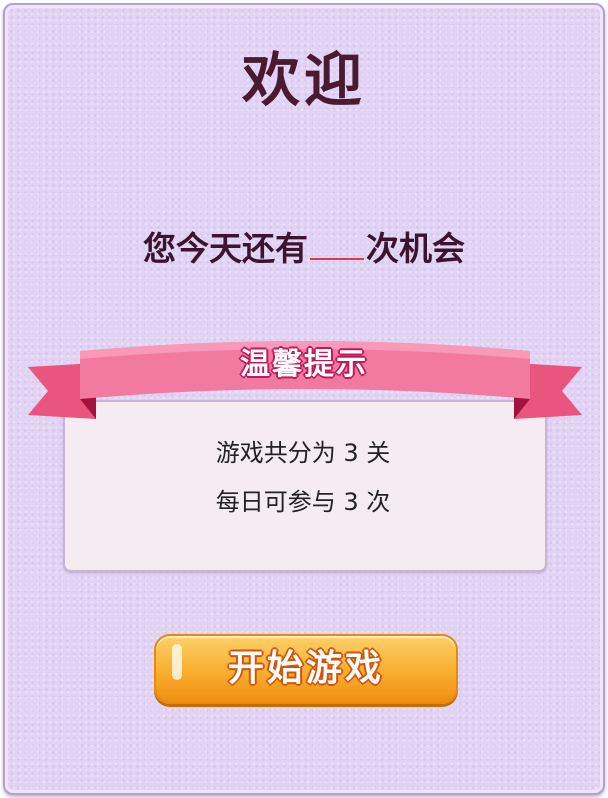 The height and width of the screenshot is (798, 608). What do you see at coordinates (337, 242) in the screenshot?
I see `chances-count-blank` at bounding box center [337, 242].